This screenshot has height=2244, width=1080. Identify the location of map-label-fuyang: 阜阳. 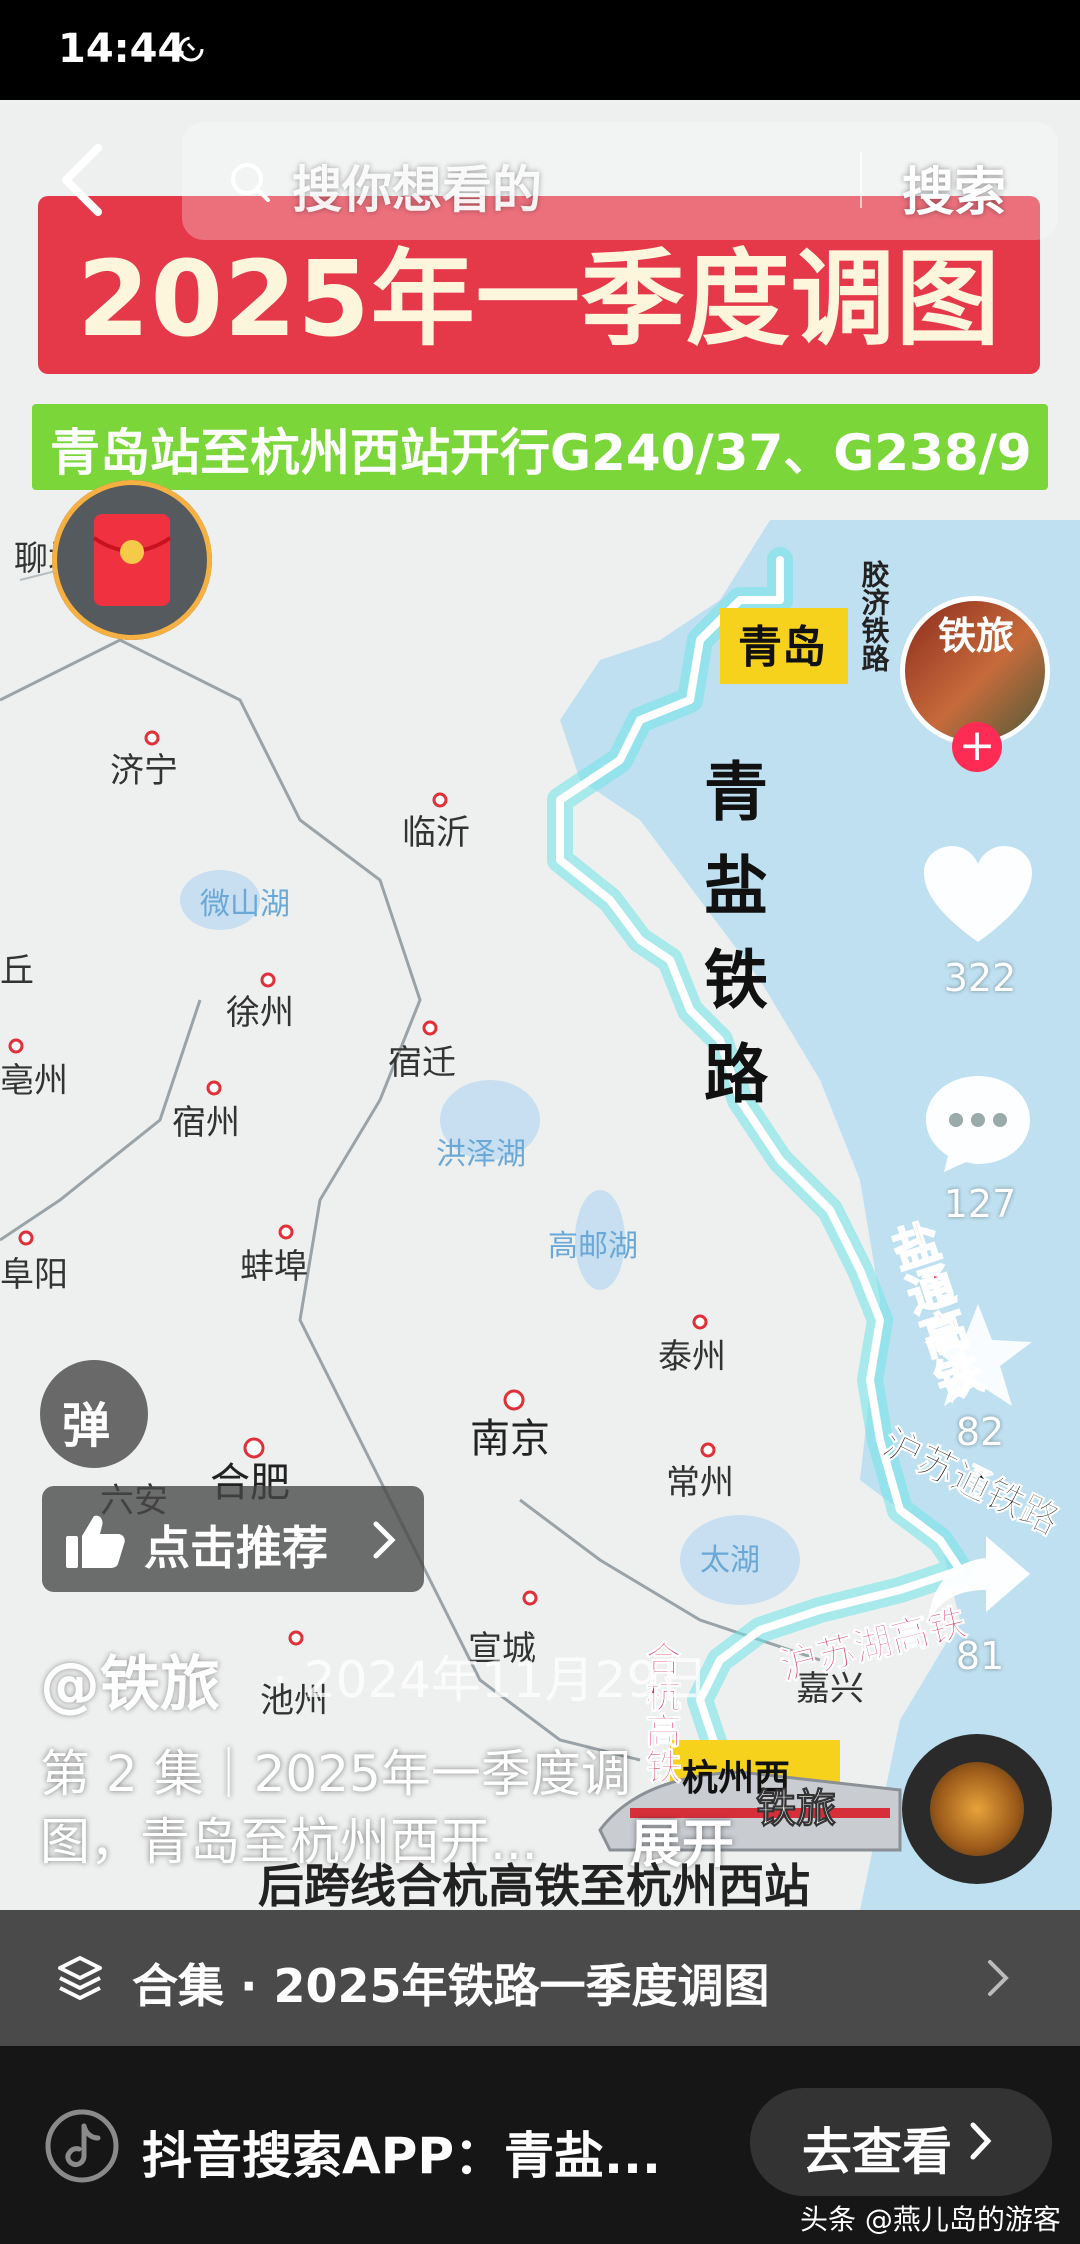
(34, 1275).